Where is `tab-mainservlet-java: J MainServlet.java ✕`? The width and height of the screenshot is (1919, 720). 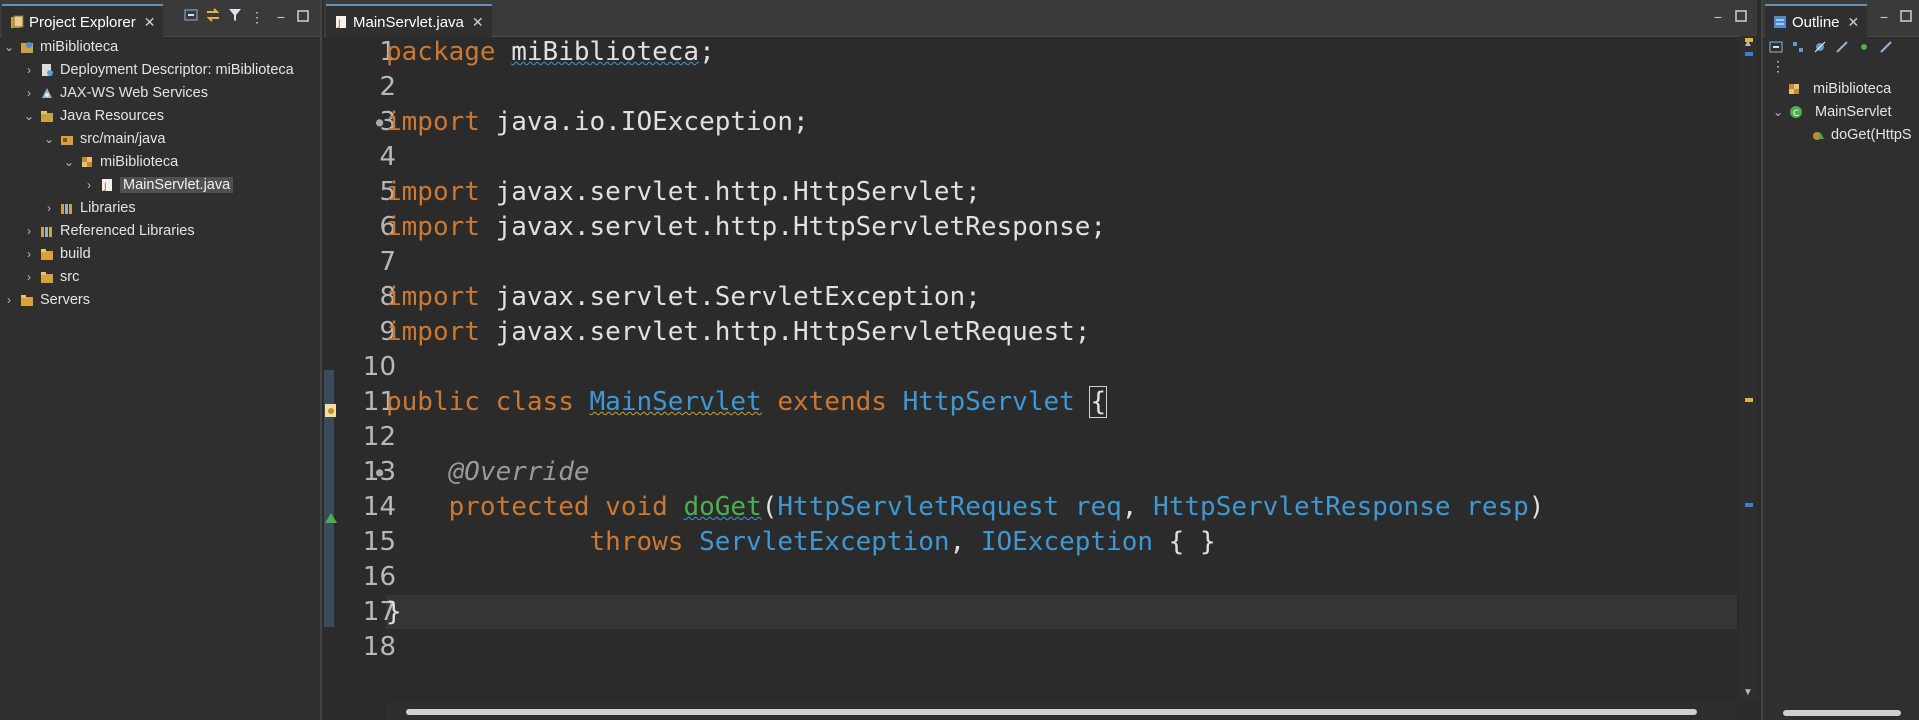 tab-mainservlet-java: J MainServlet.java ✕ is located at coordinates (409, 21).